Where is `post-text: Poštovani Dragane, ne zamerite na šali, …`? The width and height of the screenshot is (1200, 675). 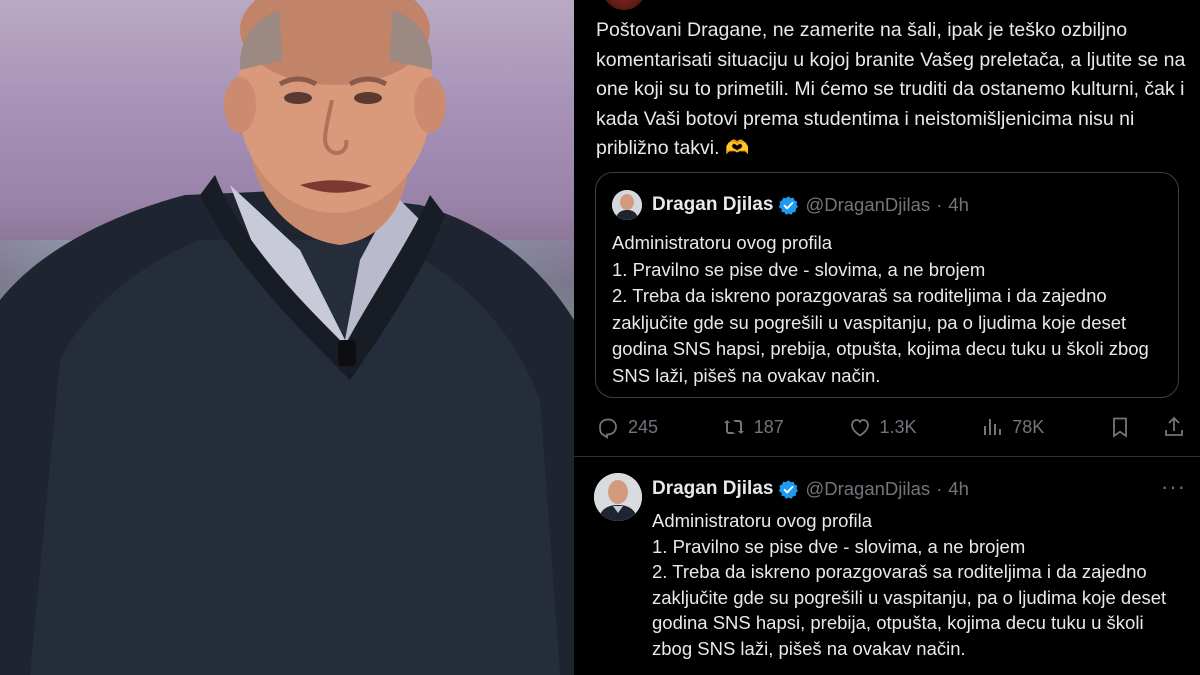 post-text: Poštovani Dragane, ne zamerite na šali, … is located at coordinates (891, 90).